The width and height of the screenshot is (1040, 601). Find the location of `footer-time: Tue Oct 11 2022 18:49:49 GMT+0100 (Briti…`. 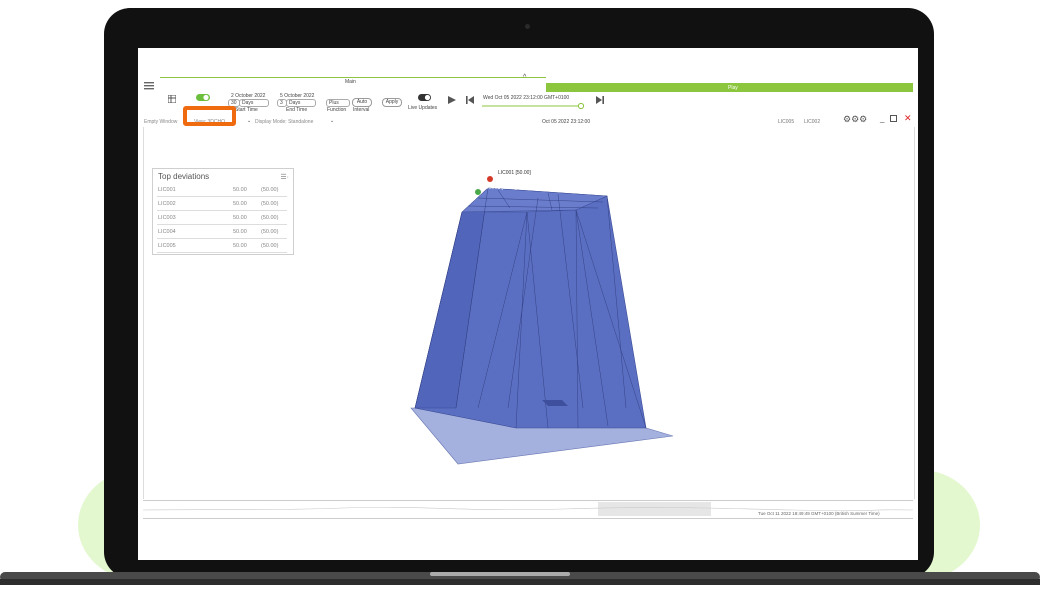

footer-time: Tue Oct 11 2022 18:49:49 GMT+0100 (Briti… is located at coordinates (819, 513).